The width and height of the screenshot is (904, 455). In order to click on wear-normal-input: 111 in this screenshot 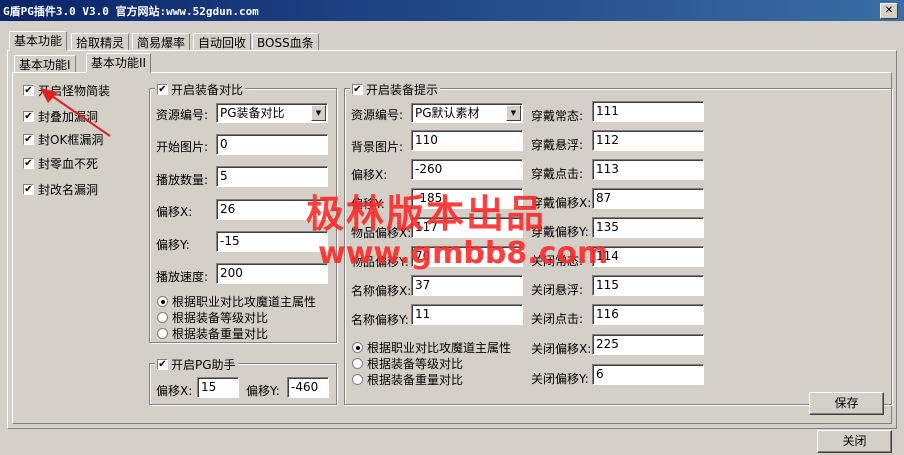, I will do `click(648, 111)`.